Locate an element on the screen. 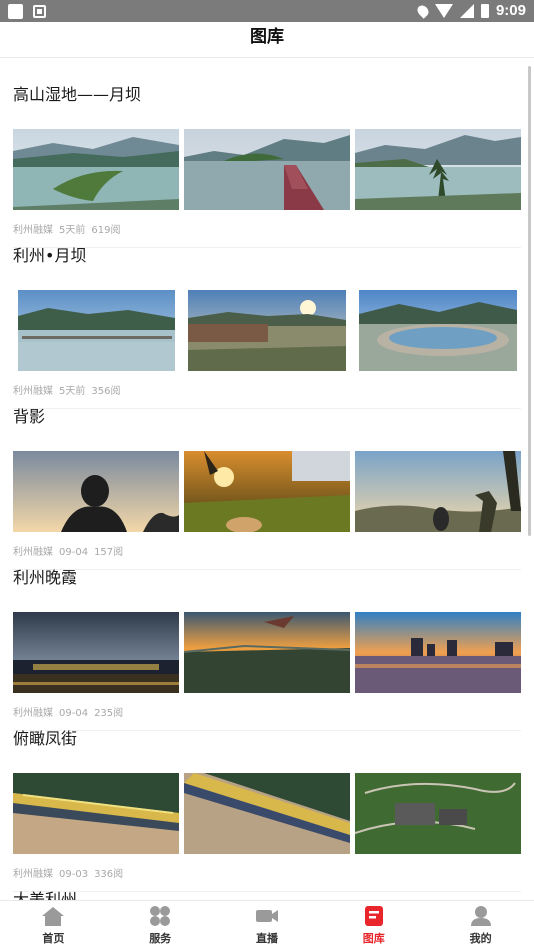 The width and height of the screenshot is (534, 950). tab-home: 首页 is located at coordinates (53, 925).